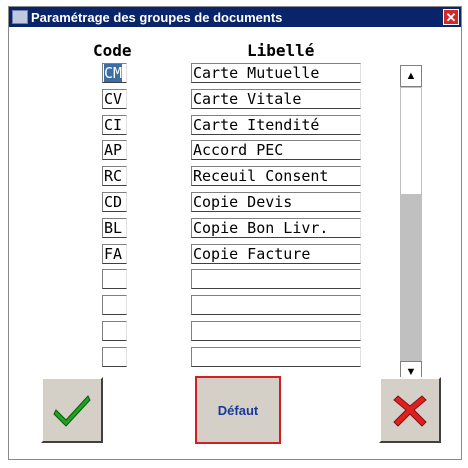 Image resolution: width=468 pixels, height=468 pixels. Describe the element at coordinates (411, 76) in the screenshot. I see `scroll-up-arrow-icon: ▲` at that location.